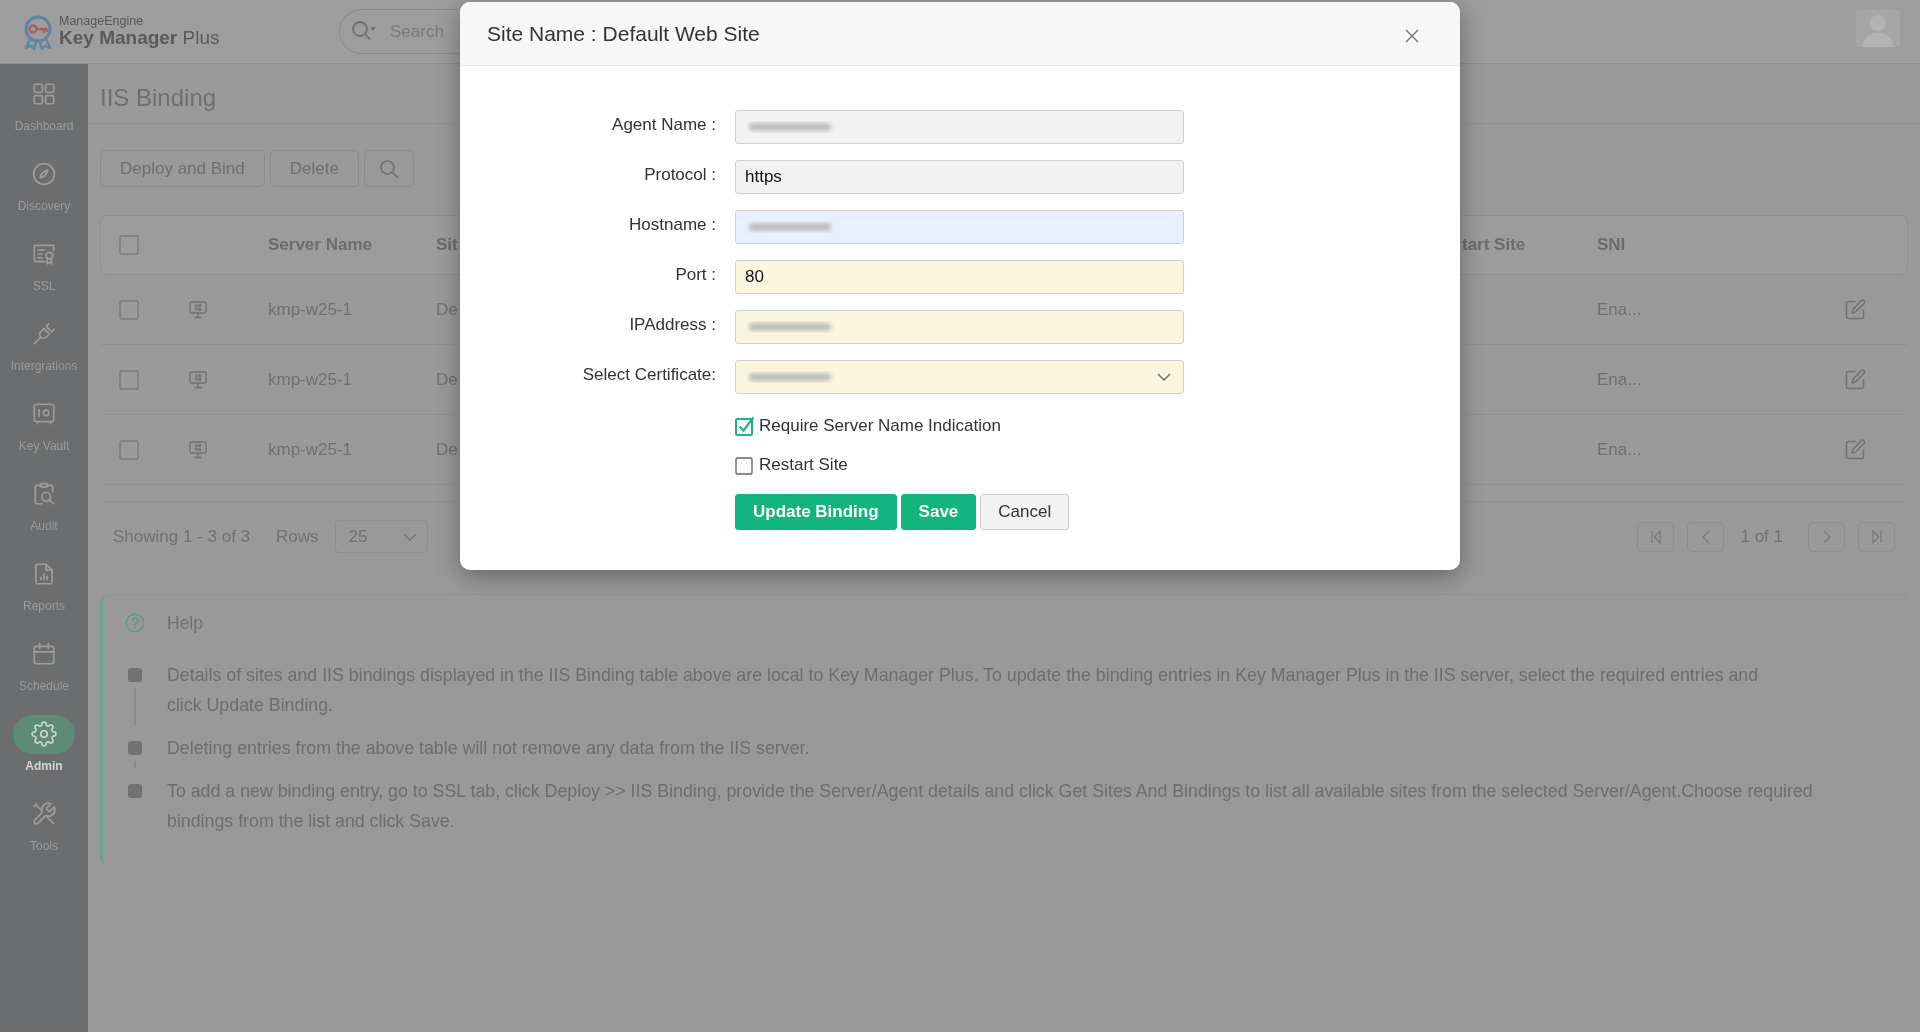 This screenshot has height=1032, width=1920. Describe the element at coordinates (695, 275) in the screenshot. I see `field-label: Port :` at that location.